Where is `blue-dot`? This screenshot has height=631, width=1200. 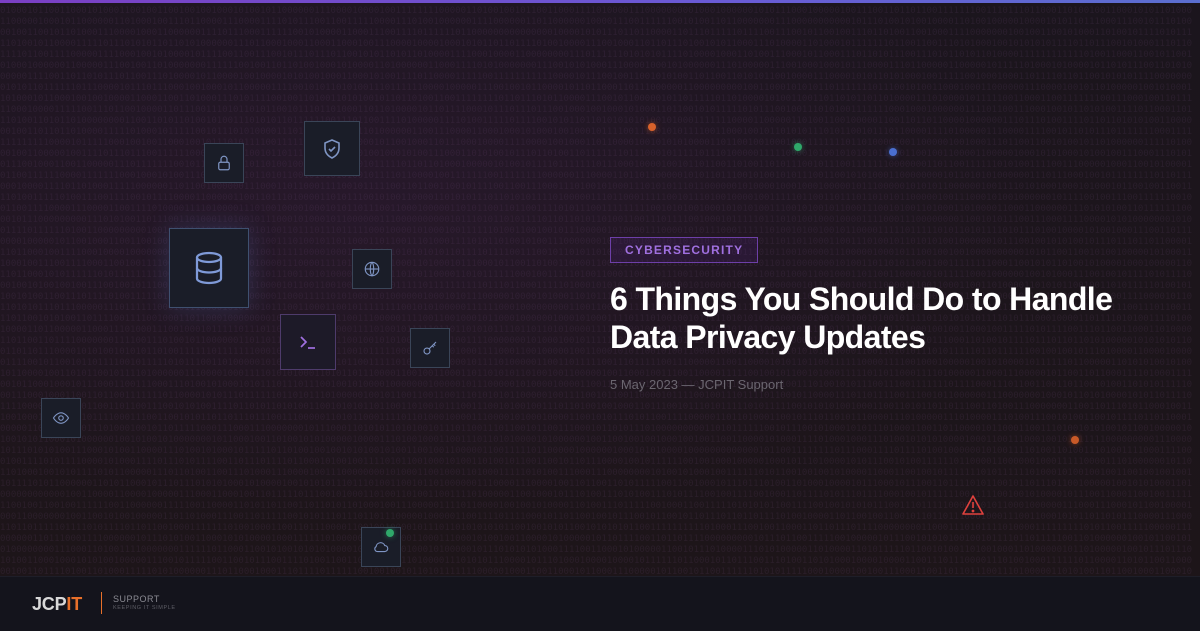 blue-dot is located at coordinates (893, 152).